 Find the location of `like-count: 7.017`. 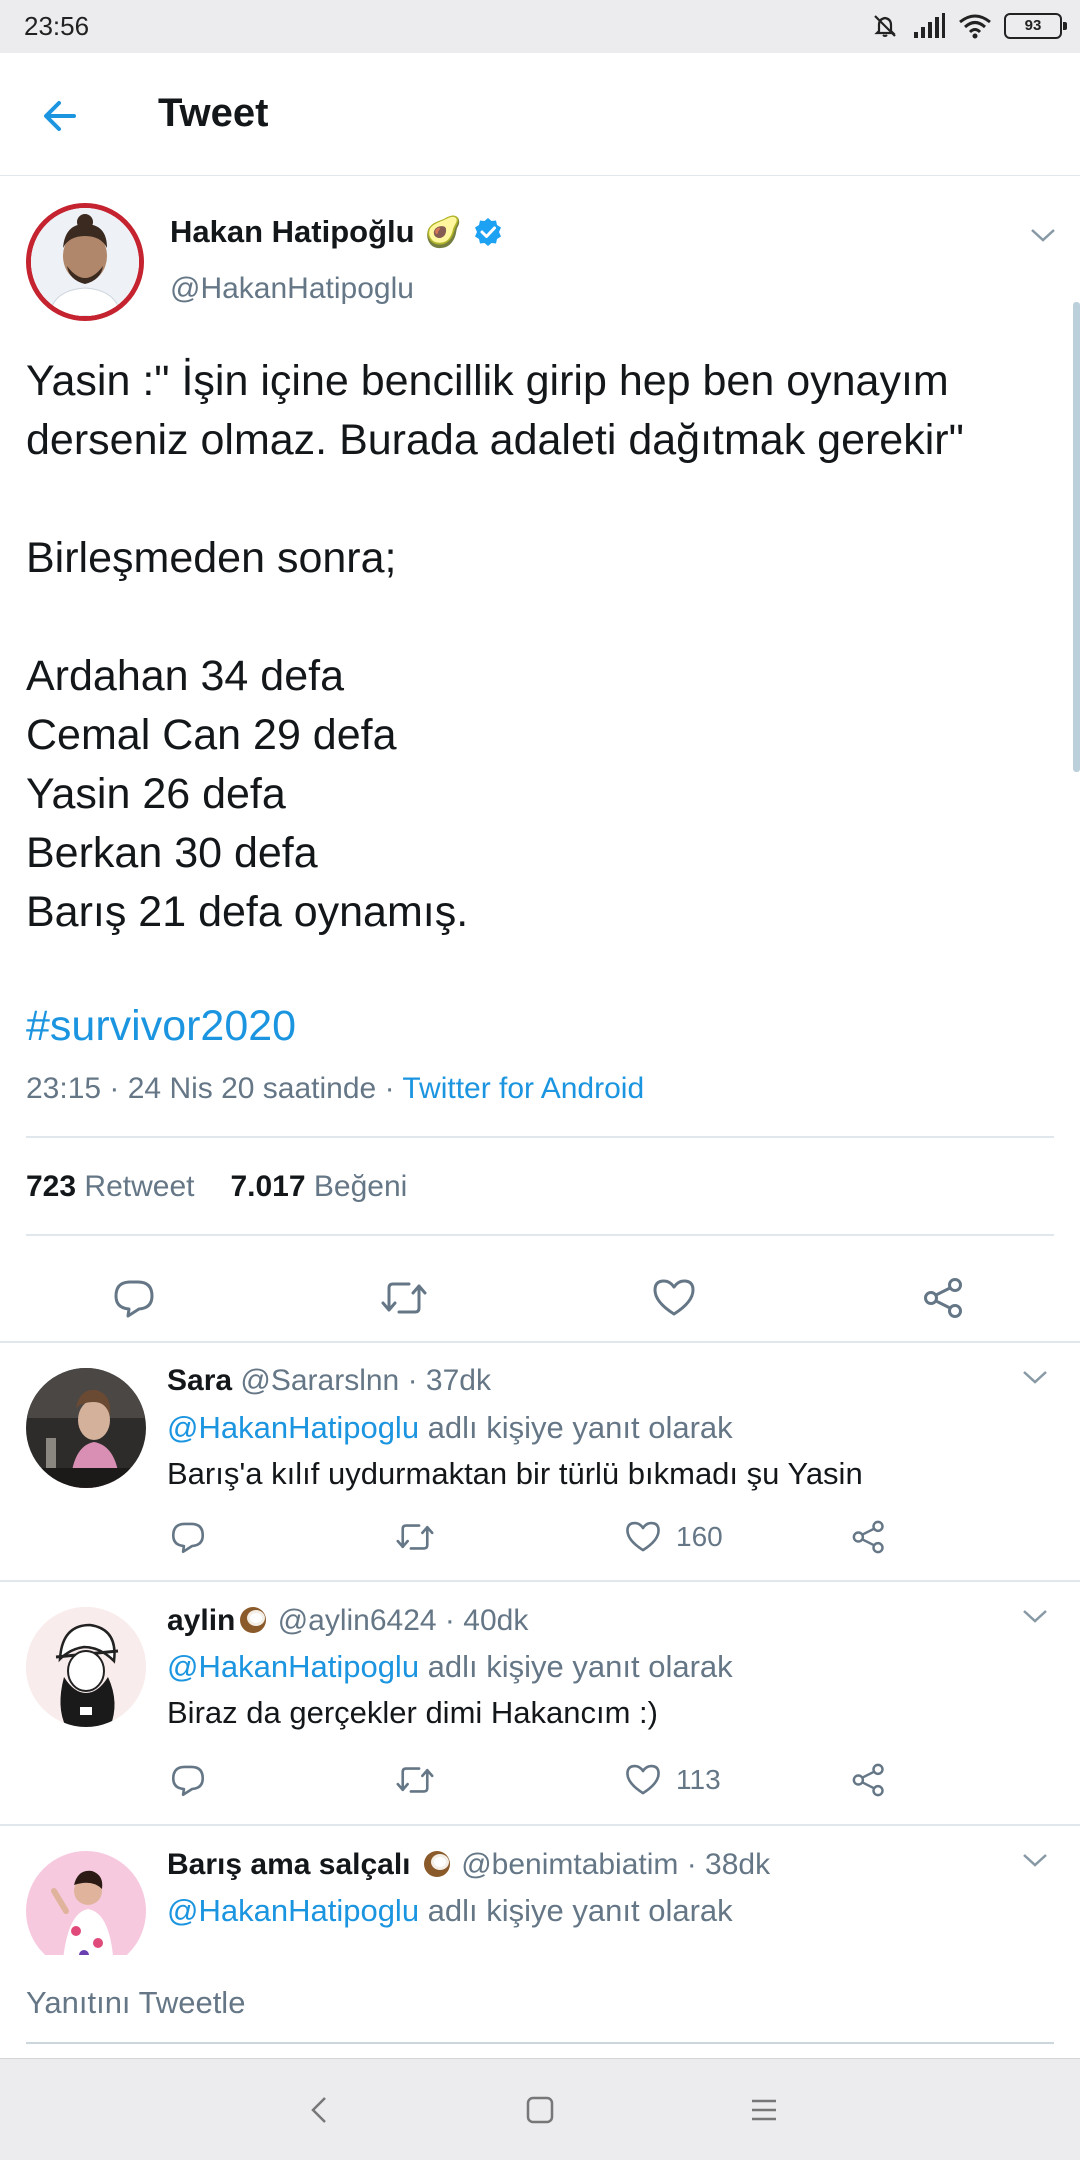

like-count: 7.017 is located at coordinates (268, 1186).